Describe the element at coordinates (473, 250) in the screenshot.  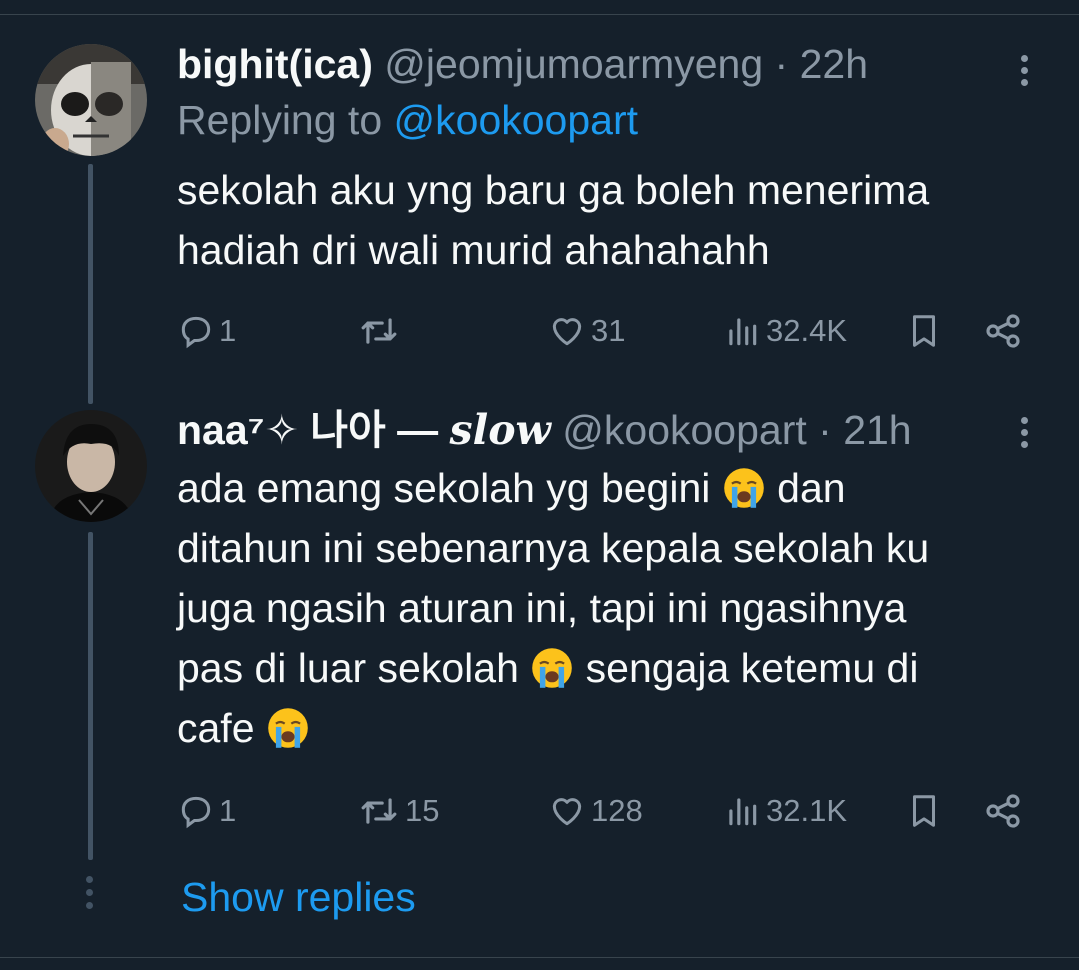
I see `tweet-text-line: hadiah dri wali murid ahahahahh` at that location.